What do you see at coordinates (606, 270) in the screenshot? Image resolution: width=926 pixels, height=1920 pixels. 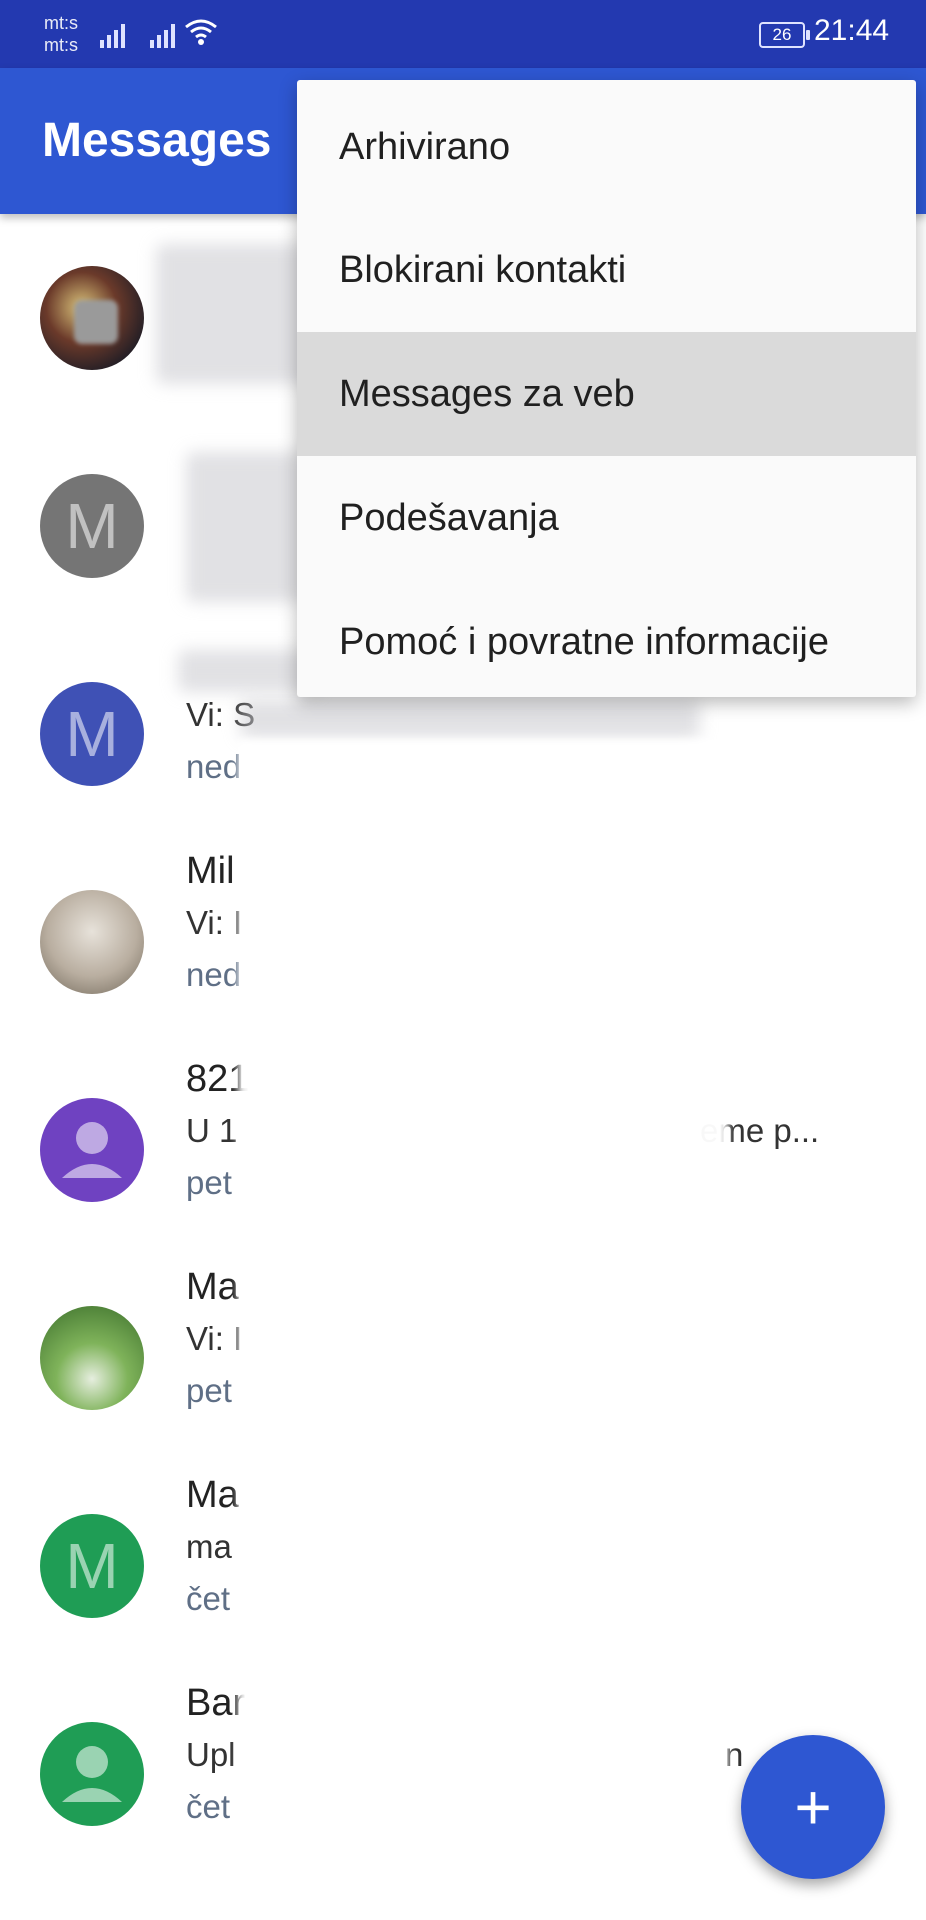 I see `menu-item-blocked-contacts: Blokirani kontakti` at bounding box center [606, 270].